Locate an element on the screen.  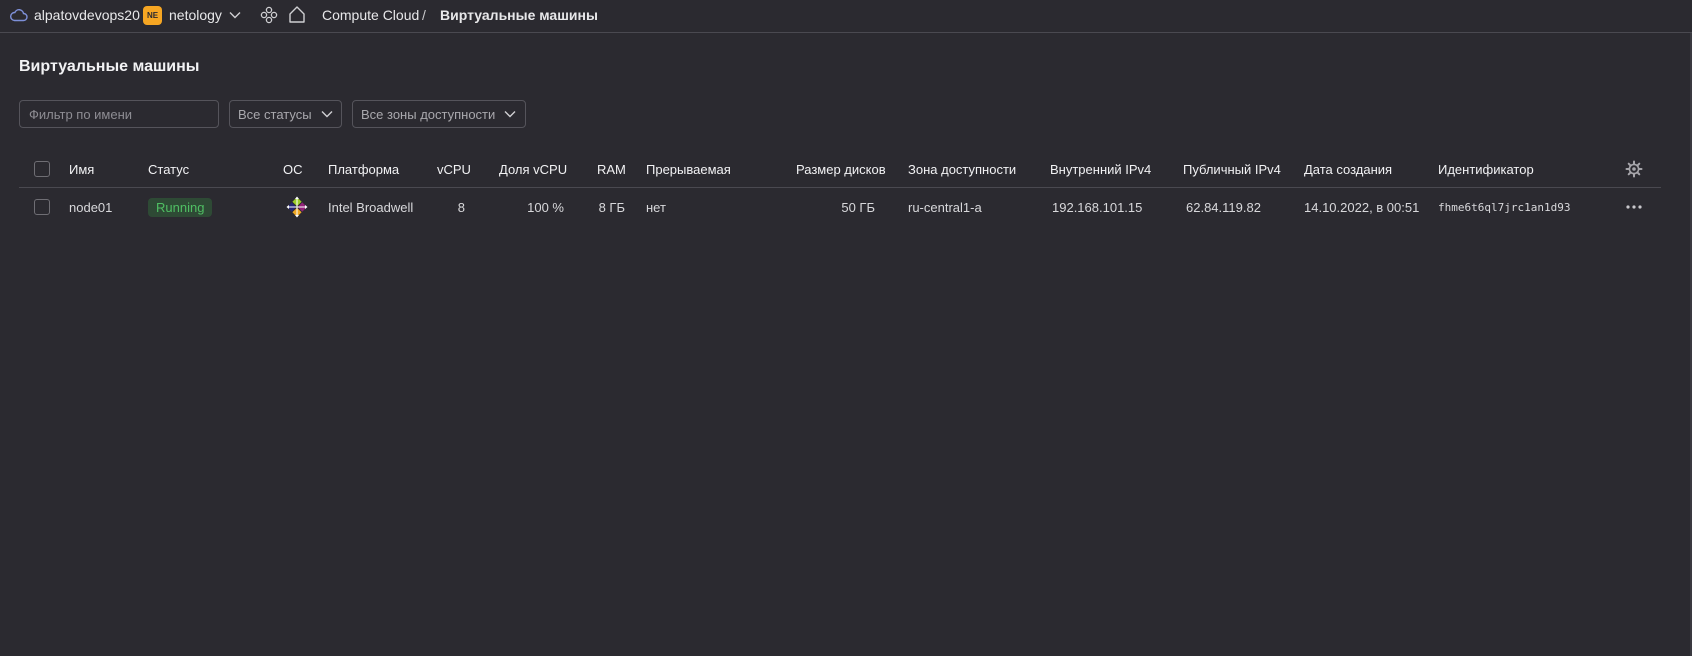
column-header-name: Имя is located at coordinates (81, 169).